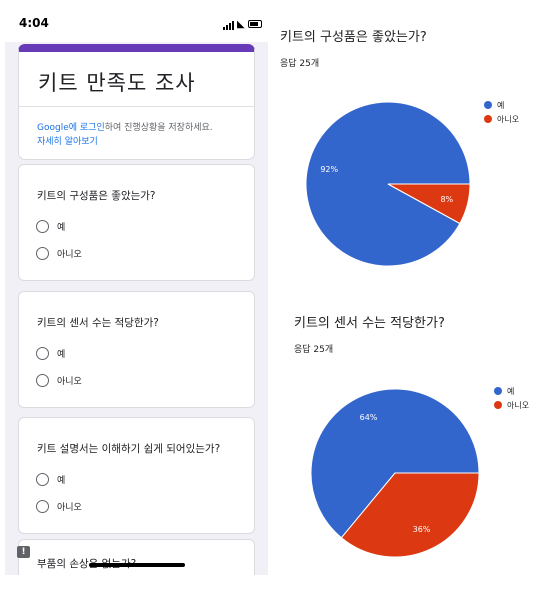 Image resolution: width=547 pixels, height=591 pixels. What do you see at coordinates (369, 323) in the screenshot?
I see `result-title: 키트의 센서 수는 적당한가?` at bounding box center [369, 323].